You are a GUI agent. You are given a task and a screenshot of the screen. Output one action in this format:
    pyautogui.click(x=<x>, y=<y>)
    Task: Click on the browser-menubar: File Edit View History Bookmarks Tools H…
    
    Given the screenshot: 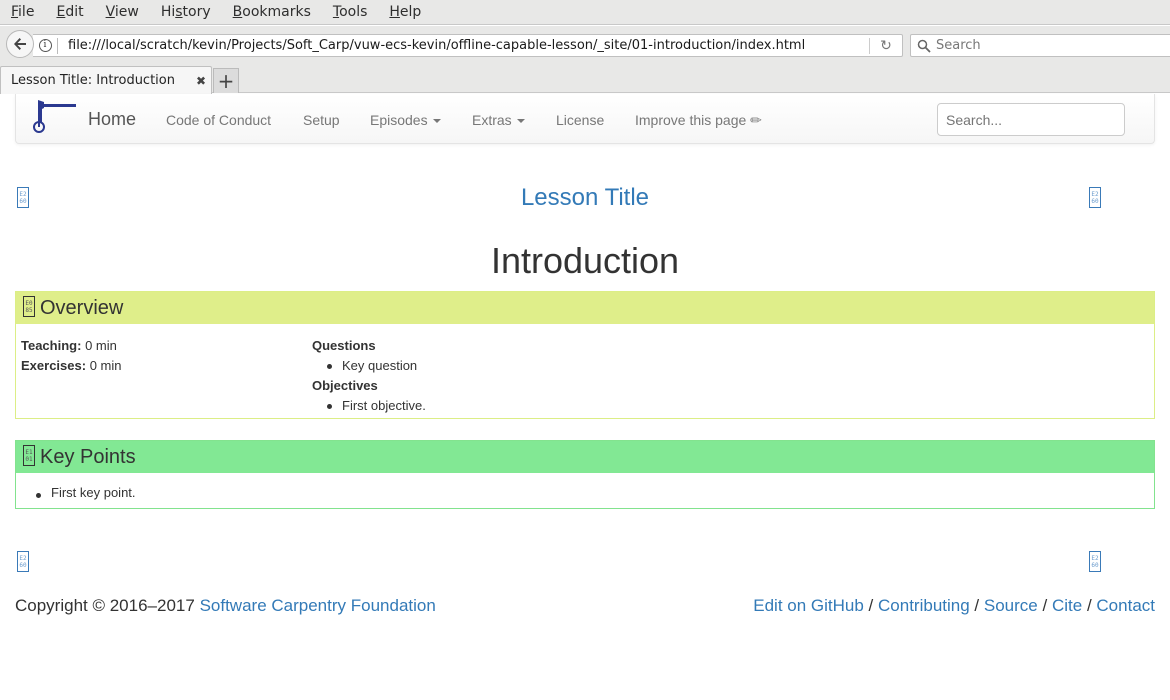 What is the action you would take?
    pyautogui.click(x=585, y=12)
    